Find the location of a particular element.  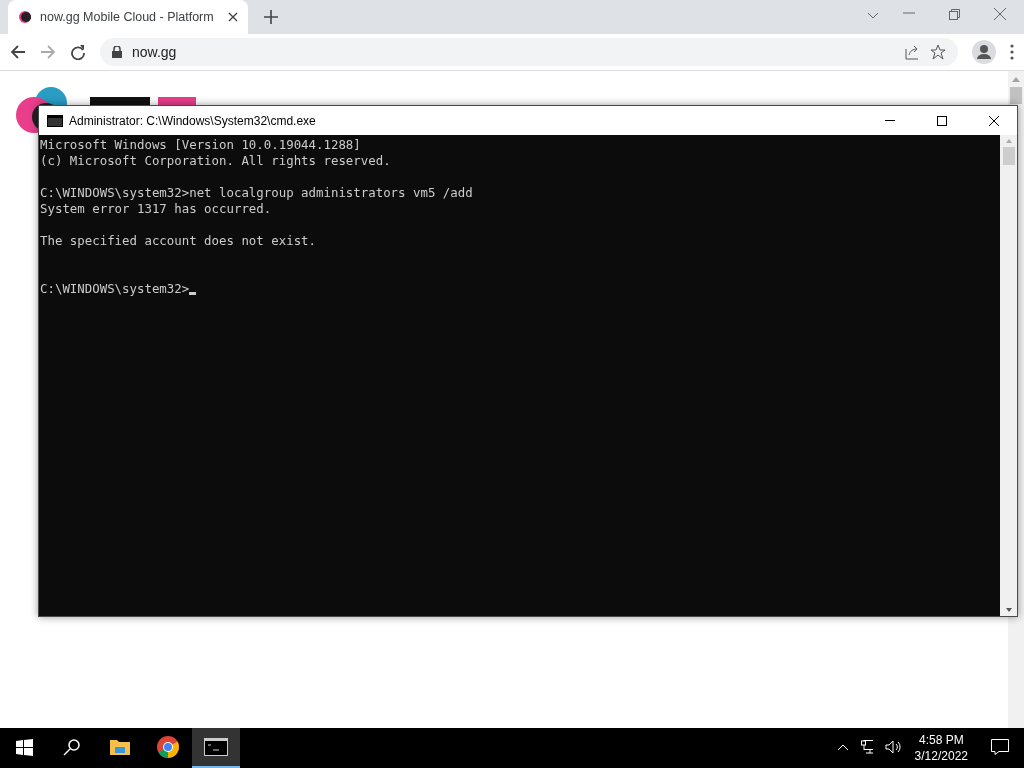

clock-time: 4:58 PM is located at coordinates (941, 740).